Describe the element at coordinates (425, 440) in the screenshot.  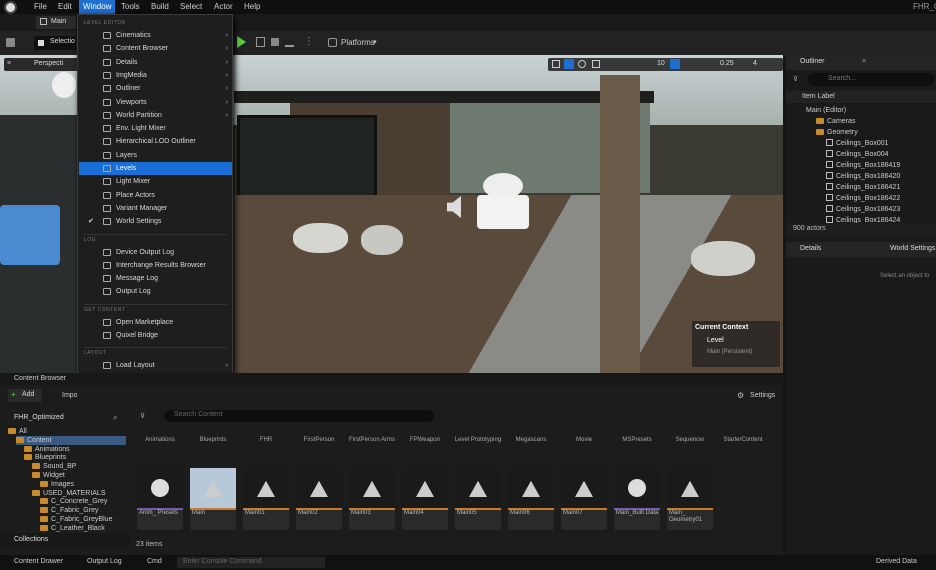
I see `content-folder: FPWeapon` at that location.